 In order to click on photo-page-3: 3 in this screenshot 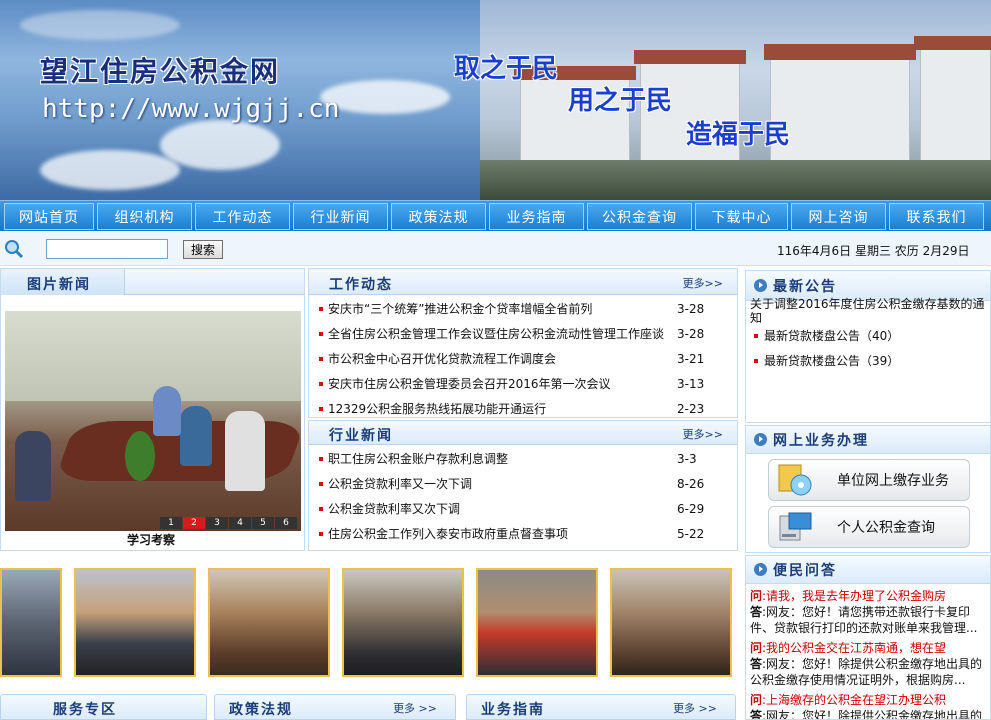, I will do `click(217, 523)`.